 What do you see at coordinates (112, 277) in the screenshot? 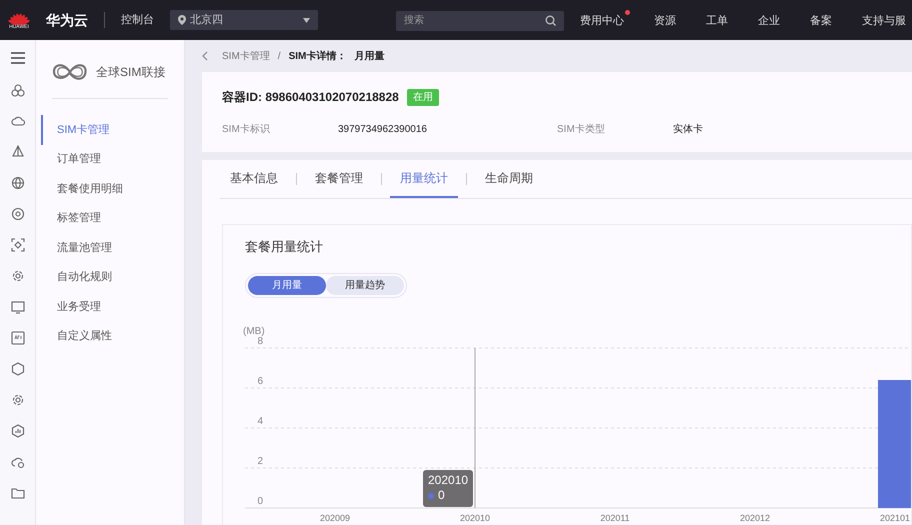
I see `sidebar-item: 自动化规则` at bounding box center [112, 277].